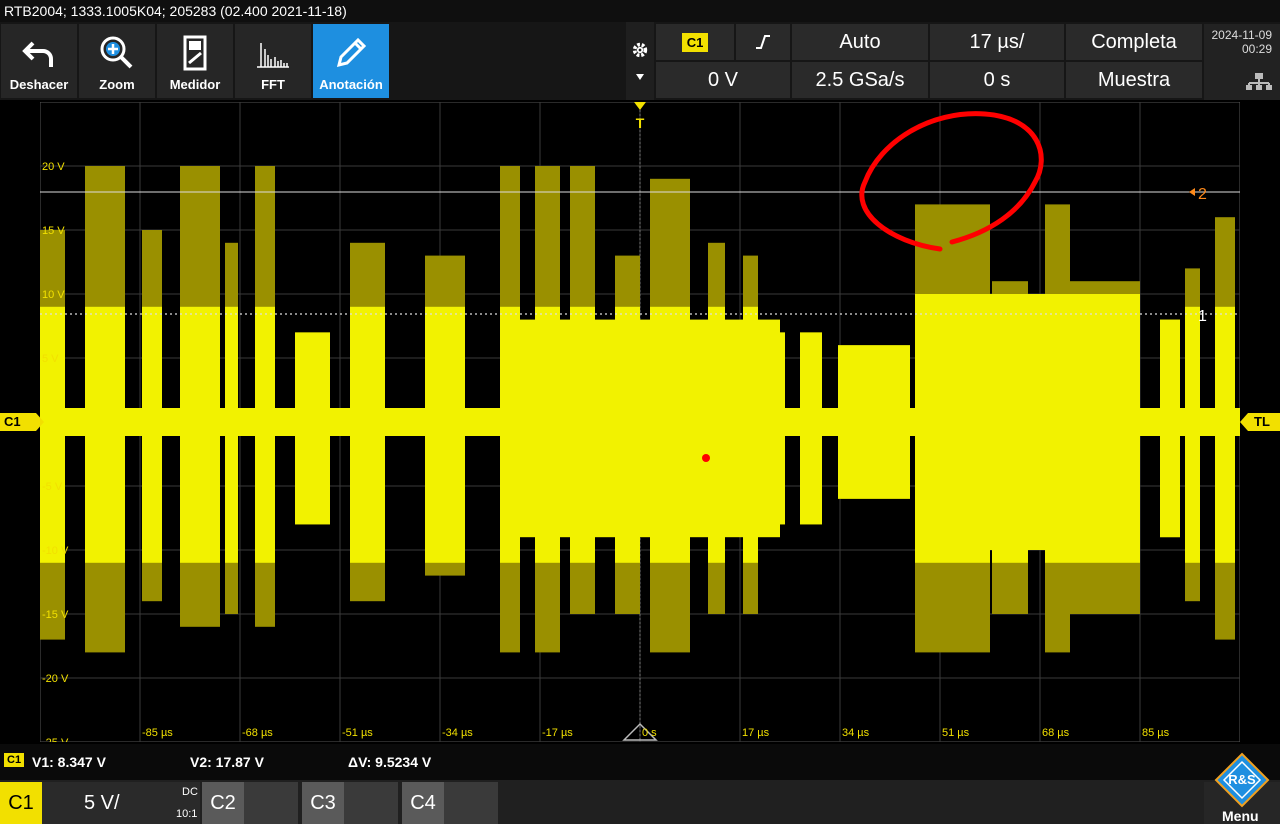 Image resolution: width=1280 pixels, height=824 pixels. I want to click on timebase: 17 µs/, so click(997, 42).